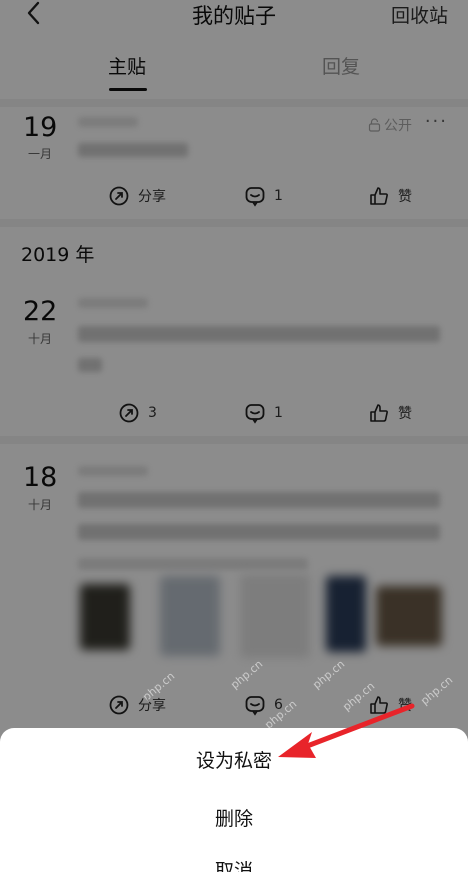  Describe the element at coordinates (234, 817) in the screenshot. I see `delete-button: 删除` at that location.